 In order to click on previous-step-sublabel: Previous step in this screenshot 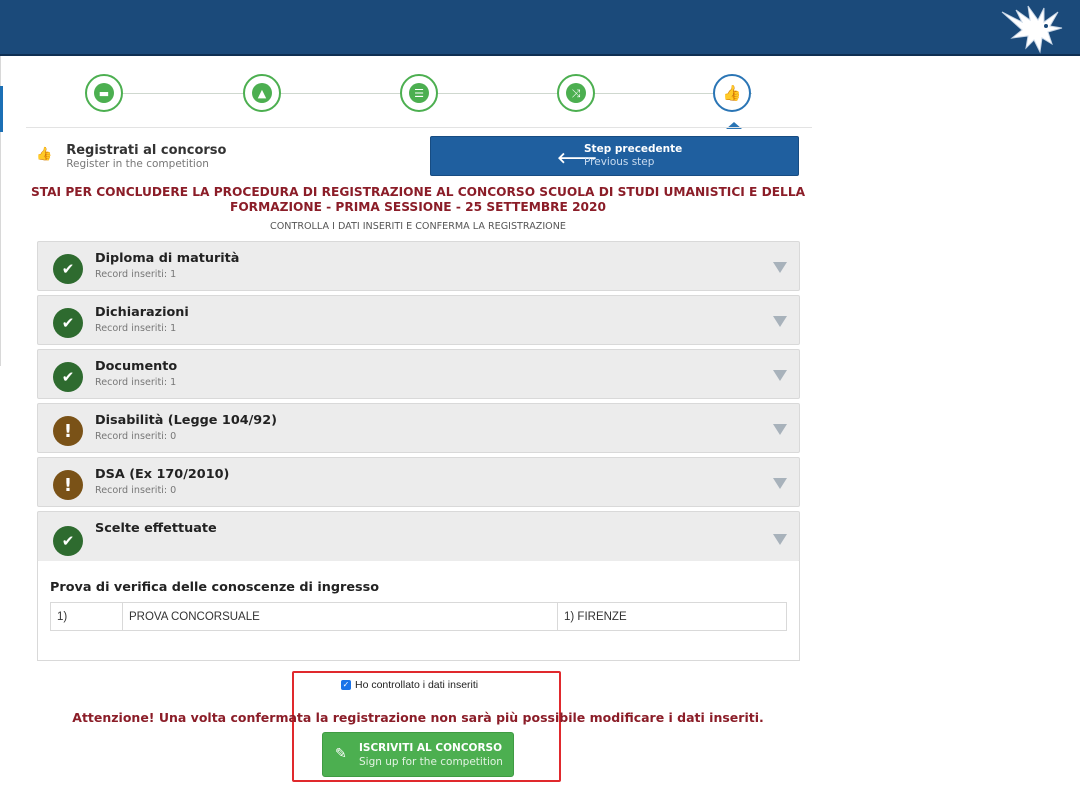, I will do `click(619, 162)`.